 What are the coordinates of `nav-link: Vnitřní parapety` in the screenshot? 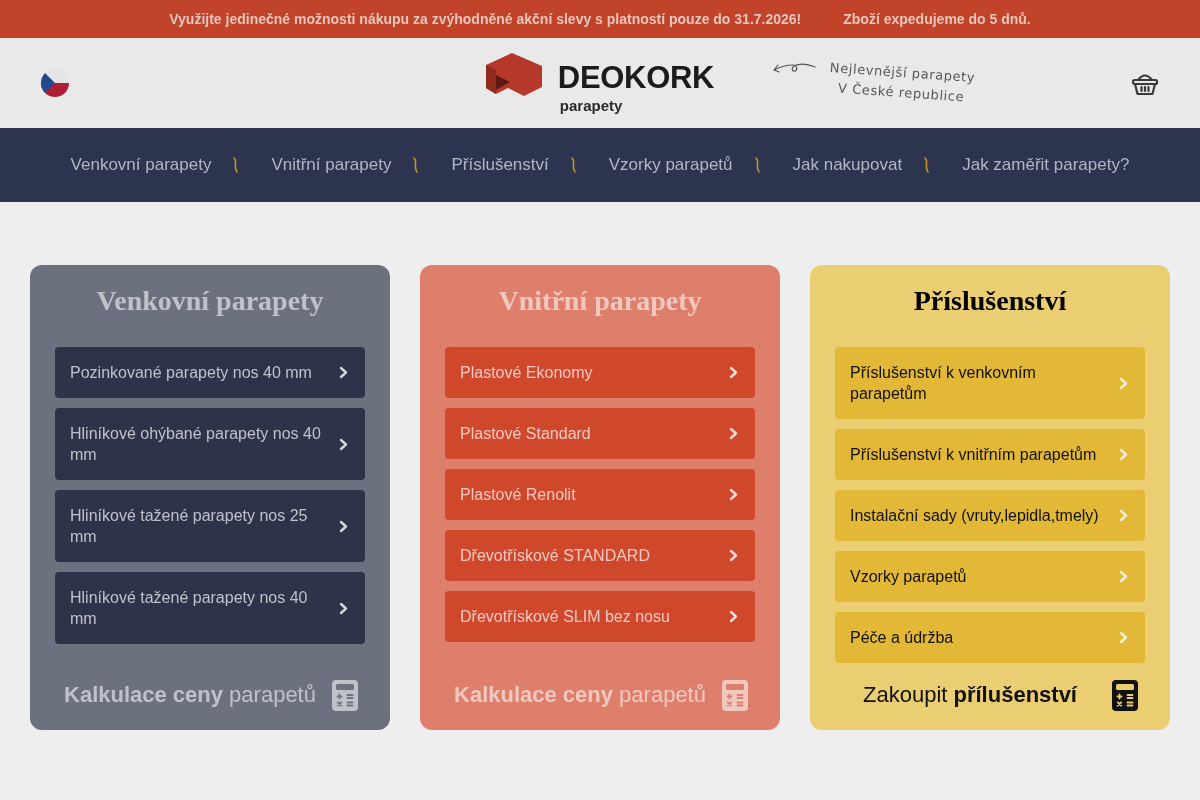 It's located at (331, 165).